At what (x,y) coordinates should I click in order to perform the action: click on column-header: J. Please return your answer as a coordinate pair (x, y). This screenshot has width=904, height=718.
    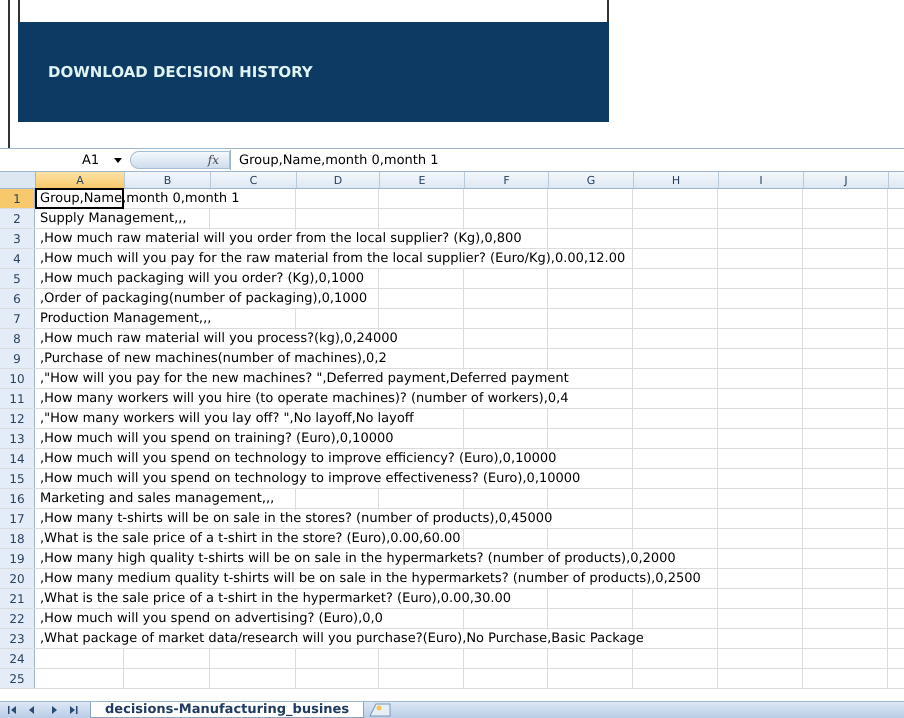
    Looking at the image, I should click on (846, 180).